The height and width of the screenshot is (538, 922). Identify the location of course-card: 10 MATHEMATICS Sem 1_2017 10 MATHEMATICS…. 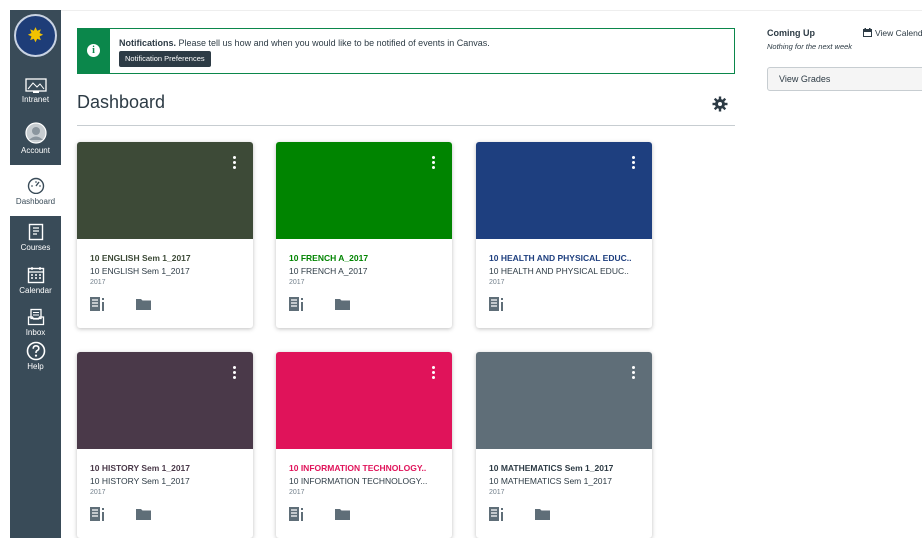
(564, 445).